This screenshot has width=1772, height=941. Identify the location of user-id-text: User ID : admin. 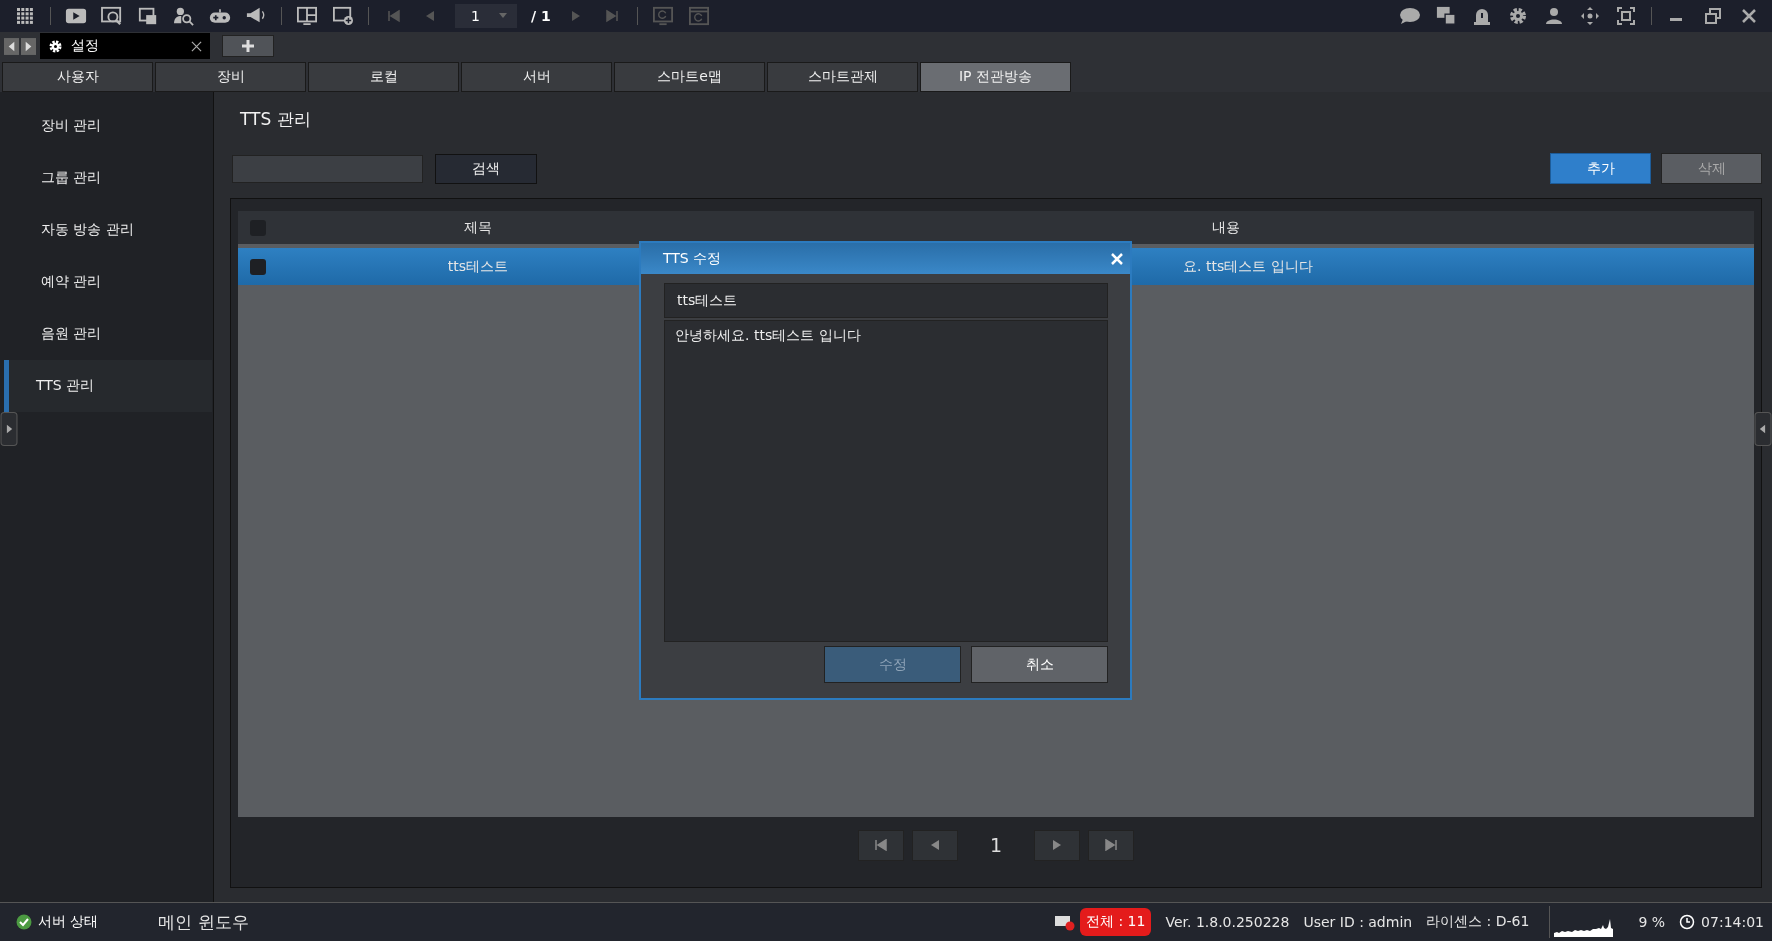
(1358, 922).